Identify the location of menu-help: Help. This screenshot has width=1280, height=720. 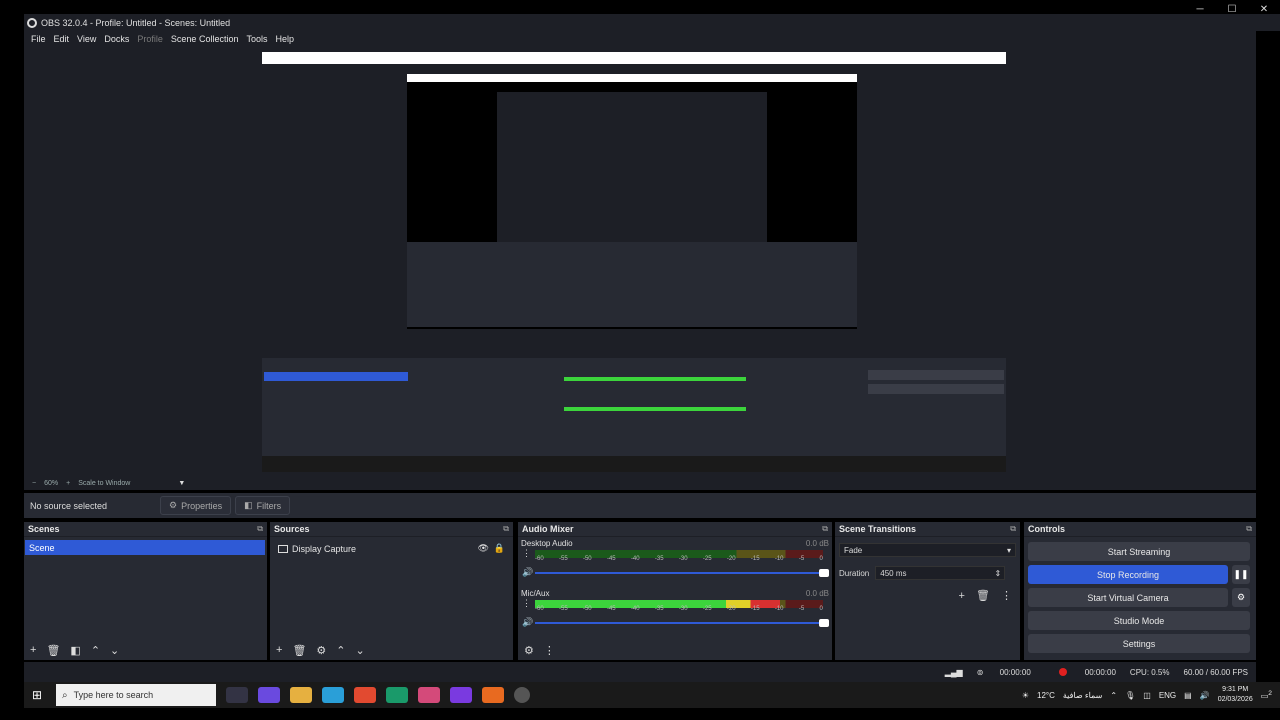
(284, 39).